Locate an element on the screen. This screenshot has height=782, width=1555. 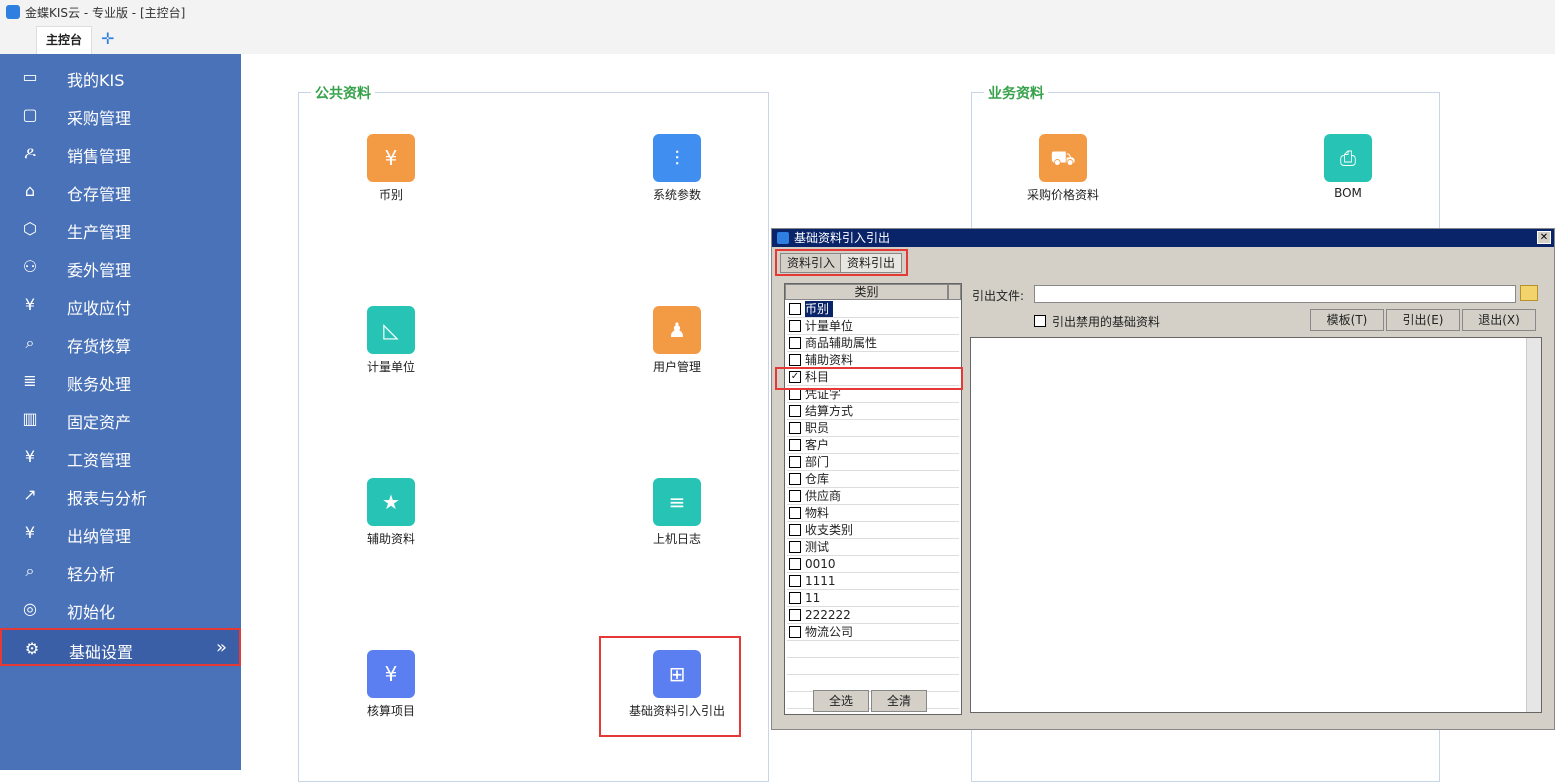
public-tile-7: ⊞ 基础资料引入引出 is located at coordinates (677, 684).